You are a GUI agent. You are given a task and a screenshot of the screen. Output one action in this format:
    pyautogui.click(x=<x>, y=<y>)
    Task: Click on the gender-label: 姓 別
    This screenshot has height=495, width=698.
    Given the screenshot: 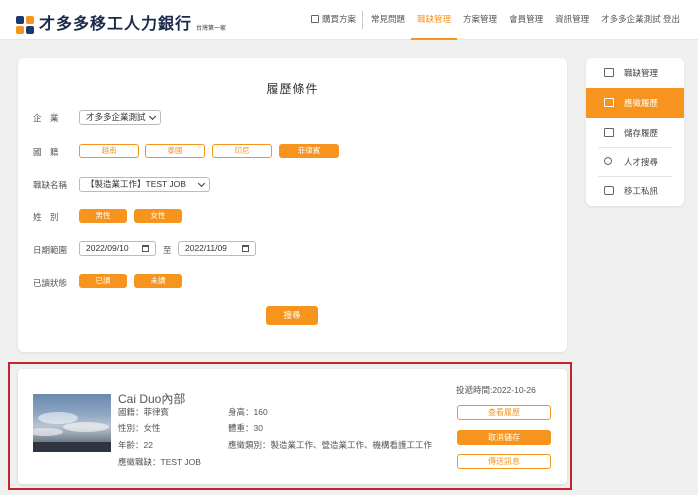 What is the action you would take?
    pyautogui.click(x=46, y=217)
    